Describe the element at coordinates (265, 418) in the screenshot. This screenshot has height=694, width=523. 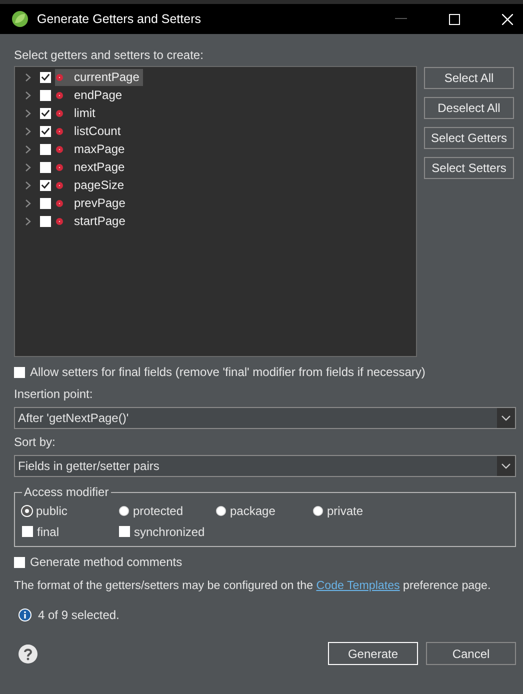
I see `dropdown: After 'getNextPage()'` at that location.